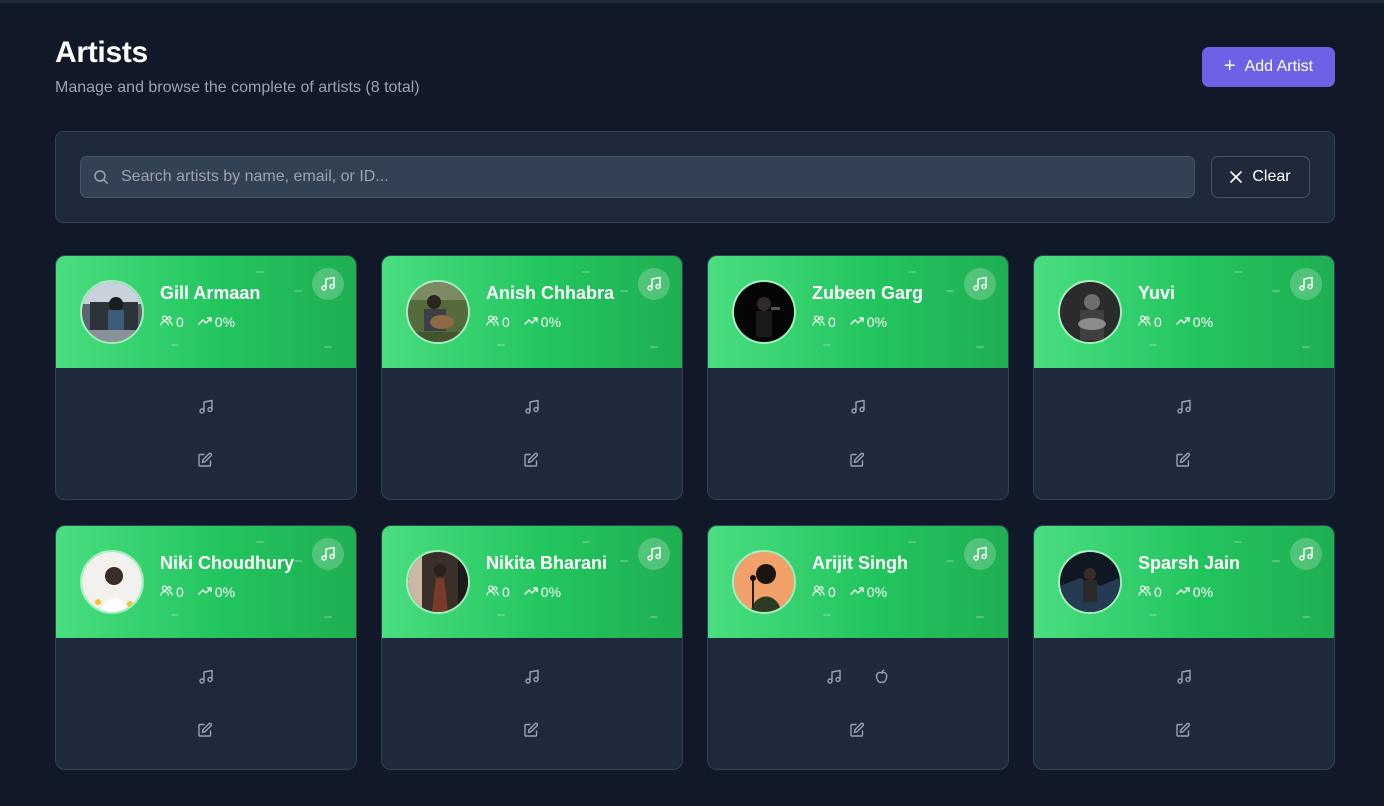  What do you see at coordinates (206, 647) in the screenshot?
I see `artist-card: Niki Choudhury 0 0%` at bounding box center [206, 647].